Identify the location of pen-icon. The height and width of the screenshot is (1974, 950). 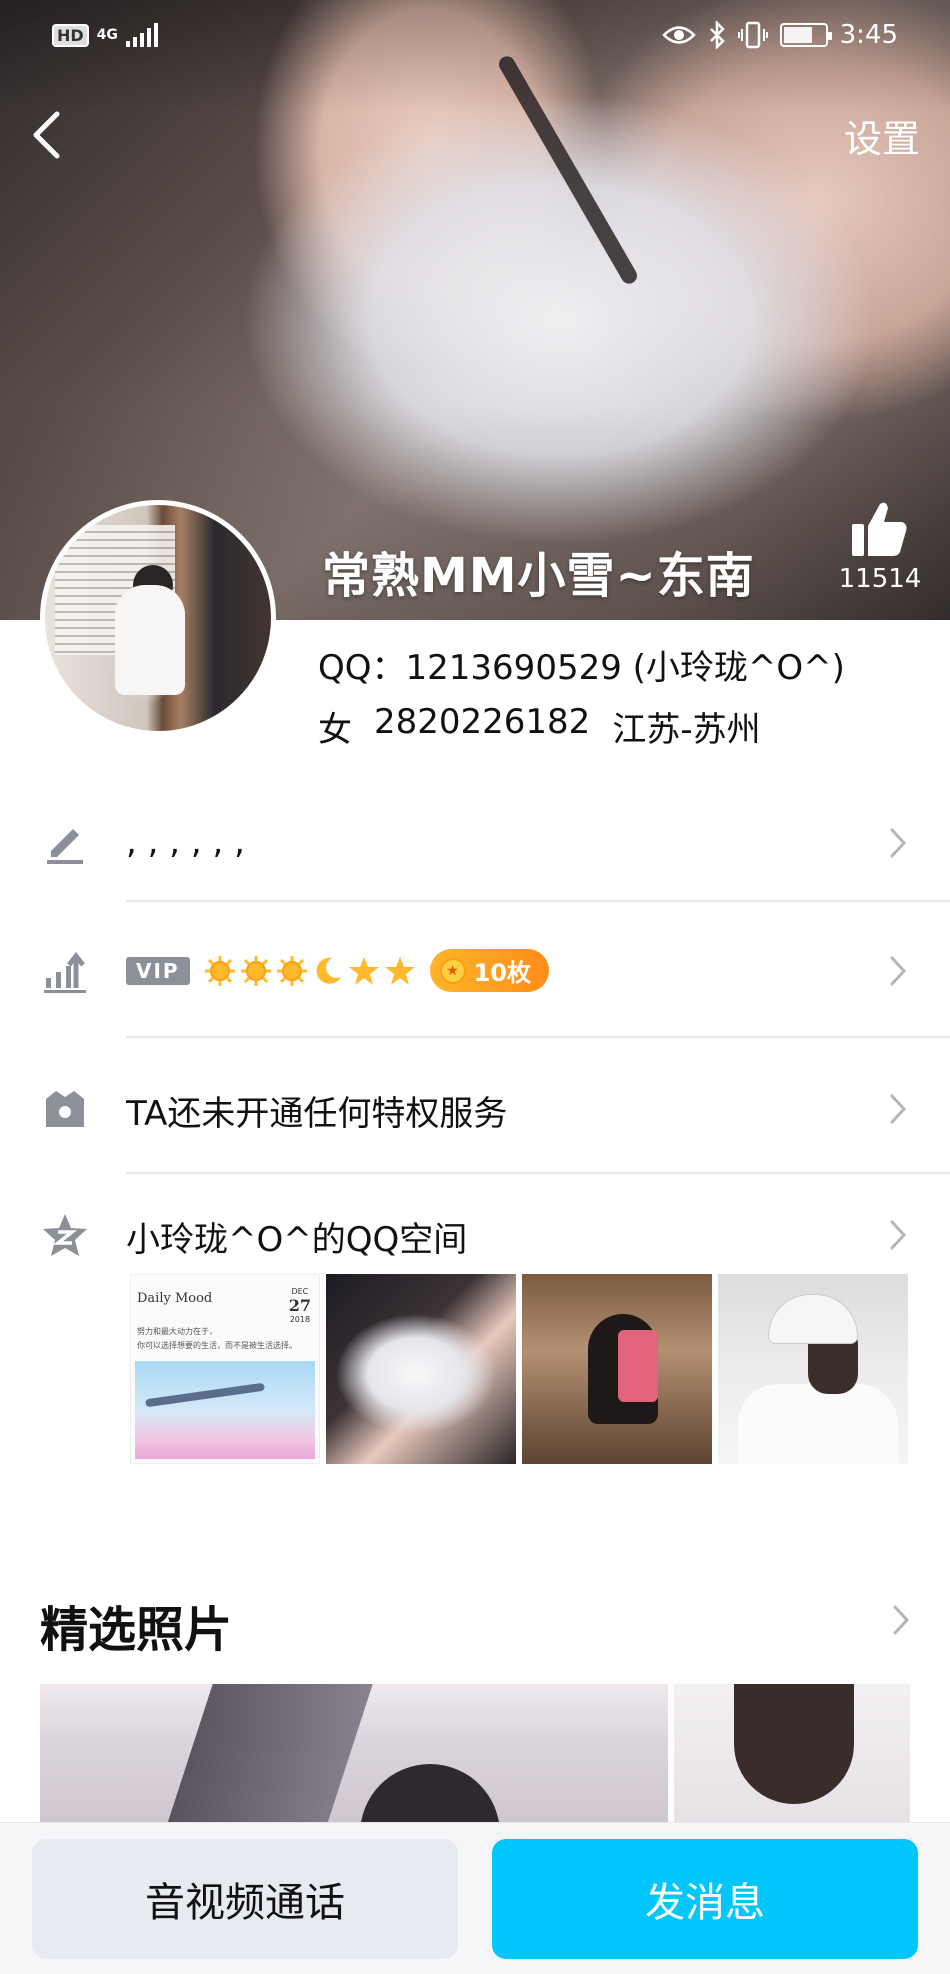
(65, 843).